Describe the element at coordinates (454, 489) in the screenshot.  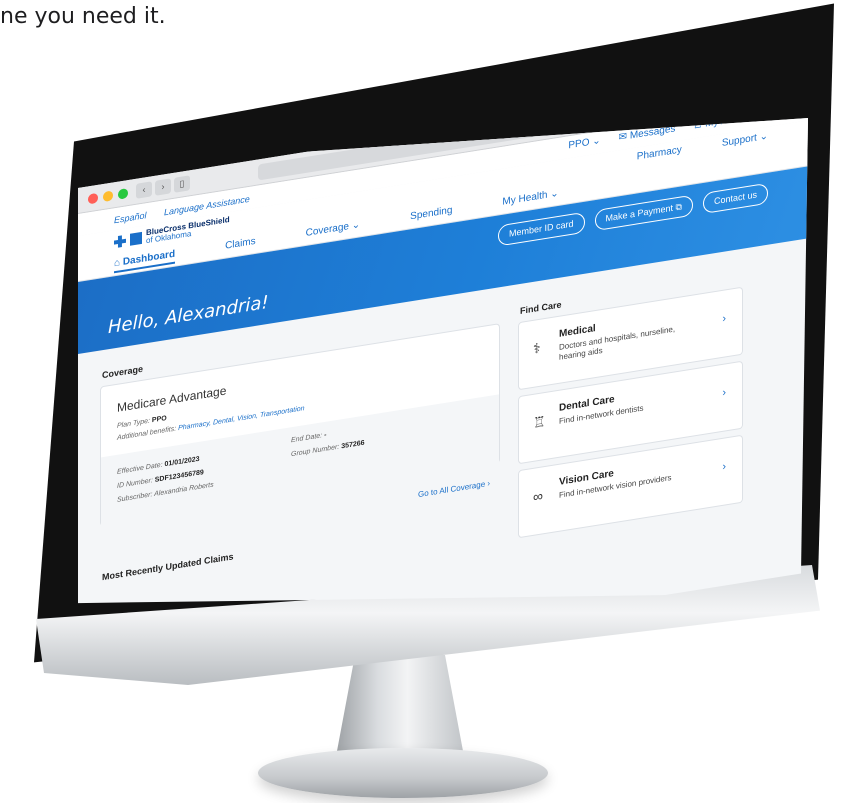
I see `go-to-all-coverage-link: Go to All Coverage ›` at that location.